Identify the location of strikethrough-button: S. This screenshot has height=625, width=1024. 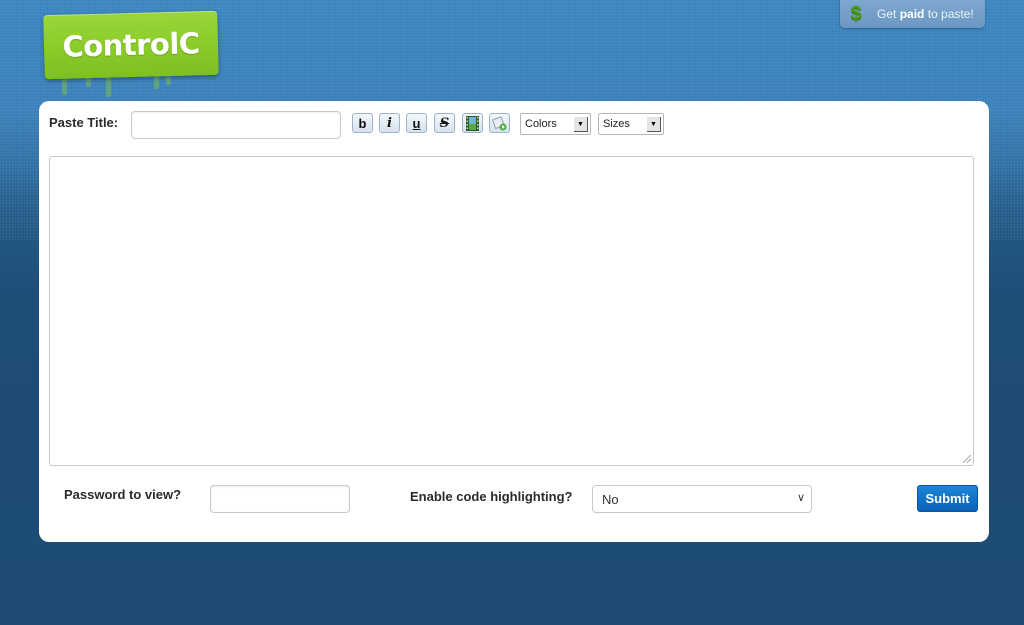
(444, 123).